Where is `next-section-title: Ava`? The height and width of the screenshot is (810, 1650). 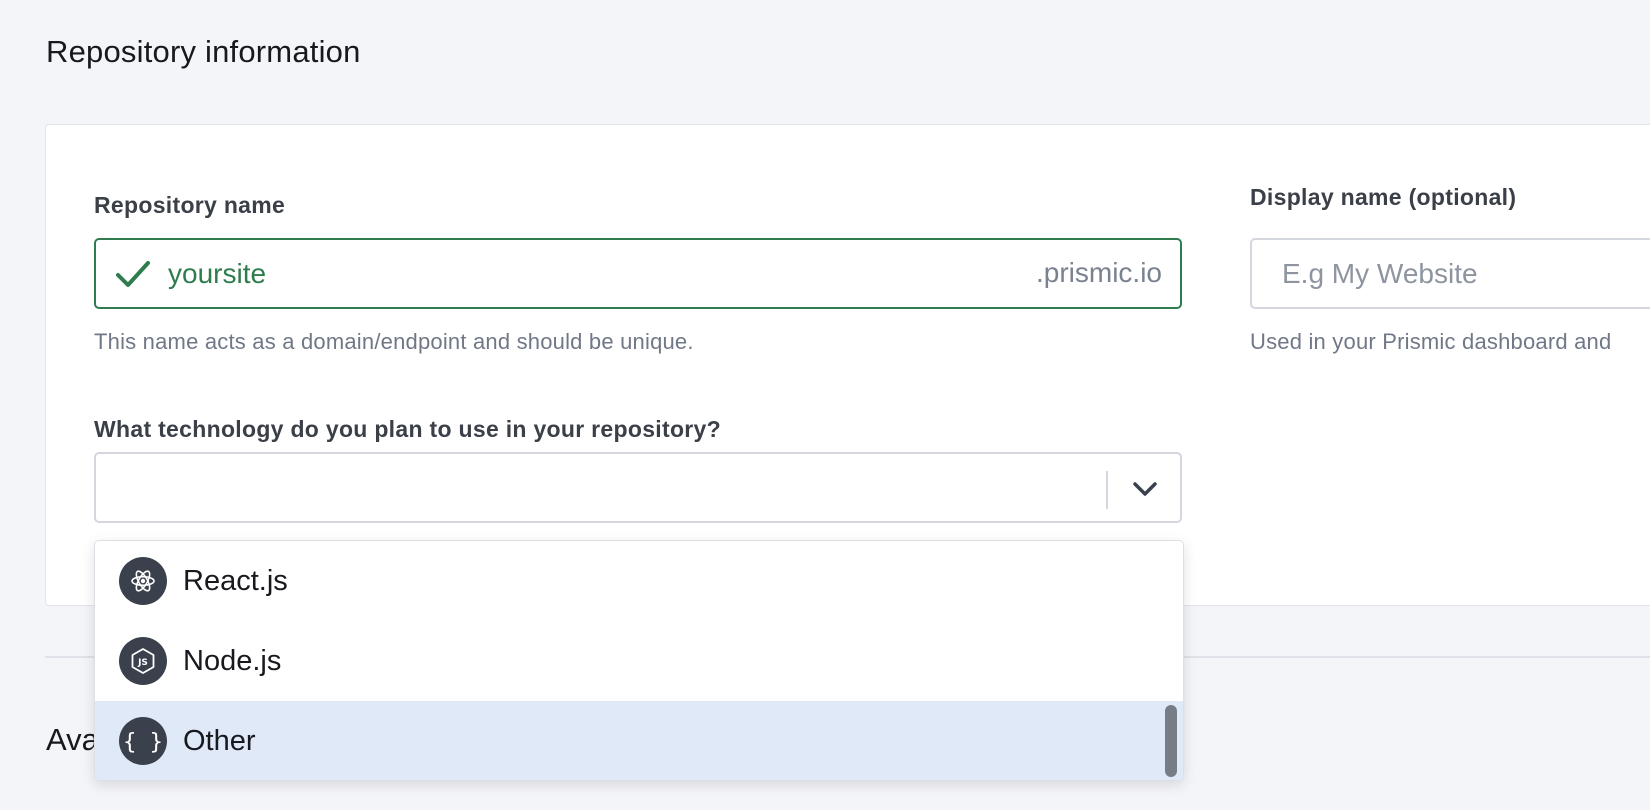 next-section-title: Ava is located at coordinates (72, 739).